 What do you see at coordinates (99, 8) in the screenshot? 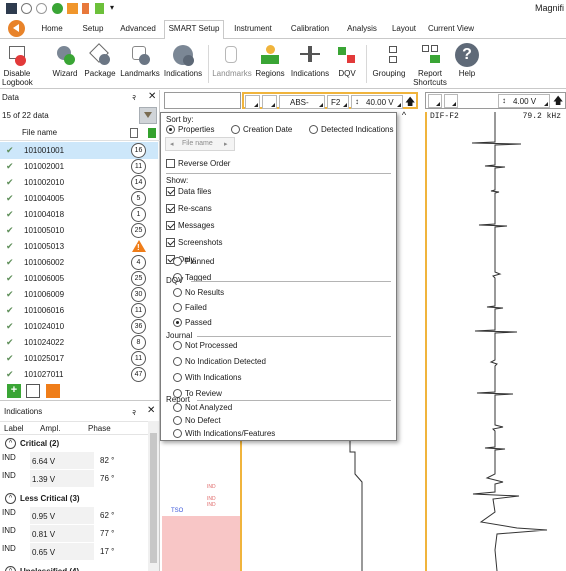
I see `wand-icon` at bounding box center [99, 8].